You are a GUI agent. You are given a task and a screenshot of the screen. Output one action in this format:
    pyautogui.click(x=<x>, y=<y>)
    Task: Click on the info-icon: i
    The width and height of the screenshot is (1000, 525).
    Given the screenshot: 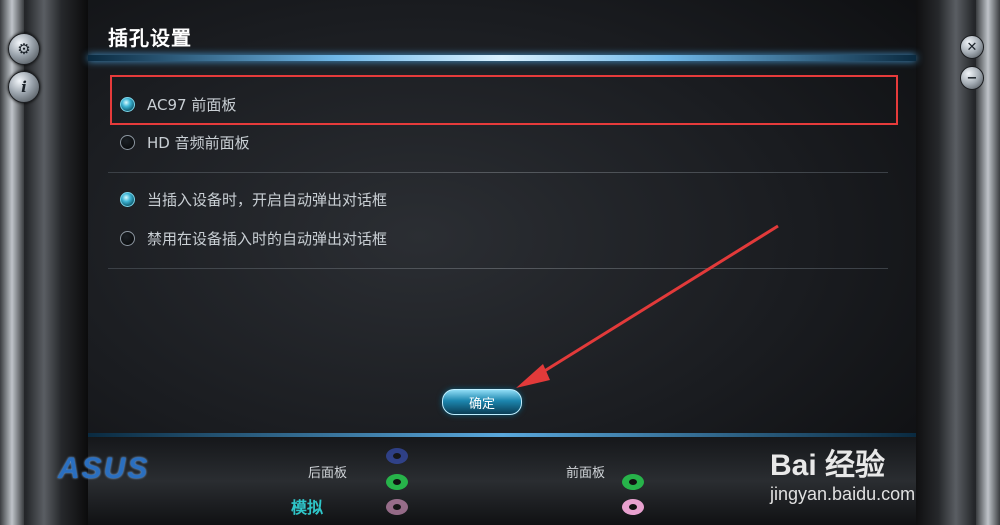 What is the action you would take?
    pyautogui.click(x=24, y=87)
    